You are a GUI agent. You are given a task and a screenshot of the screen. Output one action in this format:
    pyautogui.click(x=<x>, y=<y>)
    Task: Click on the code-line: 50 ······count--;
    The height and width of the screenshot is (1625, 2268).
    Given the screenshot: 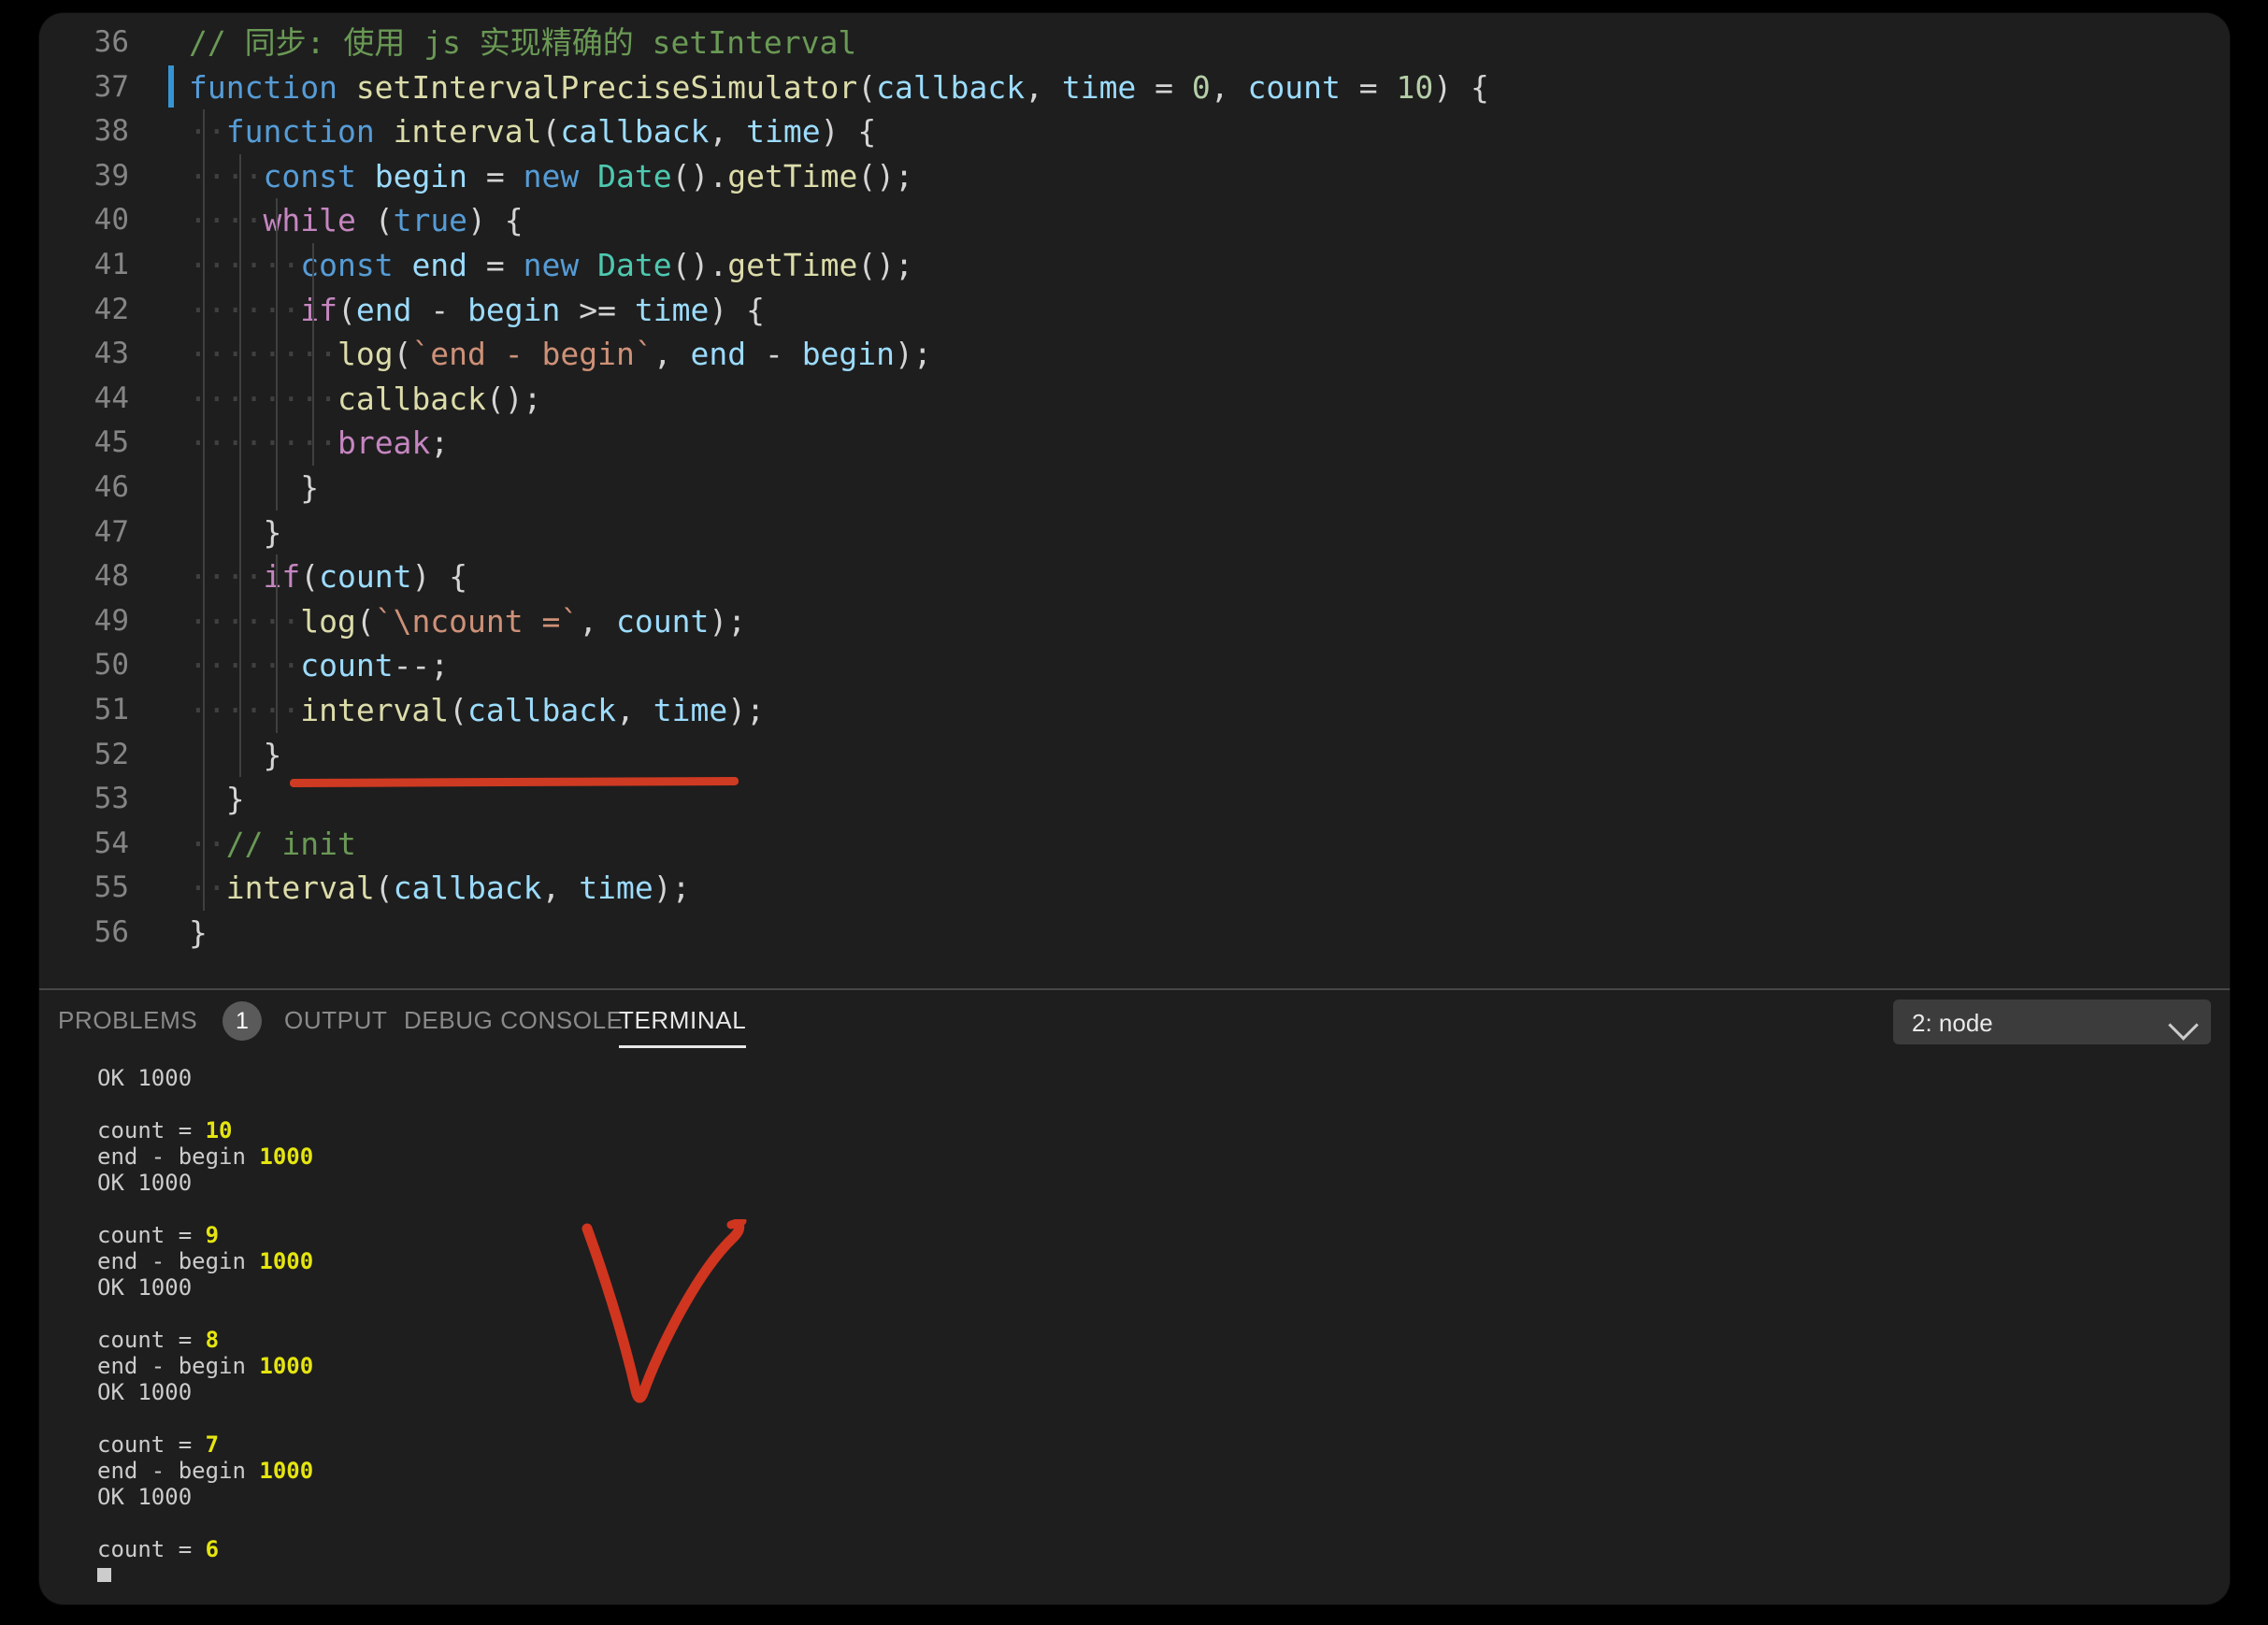 What is the action you would take?
    pyautogui.click(x=1134, y=665)
    